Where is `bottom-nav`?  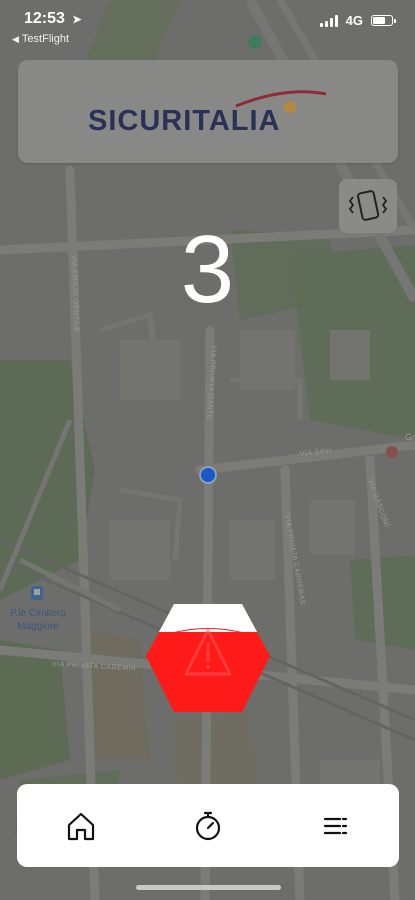
bottom-nav is located at coordinates (208, 825).